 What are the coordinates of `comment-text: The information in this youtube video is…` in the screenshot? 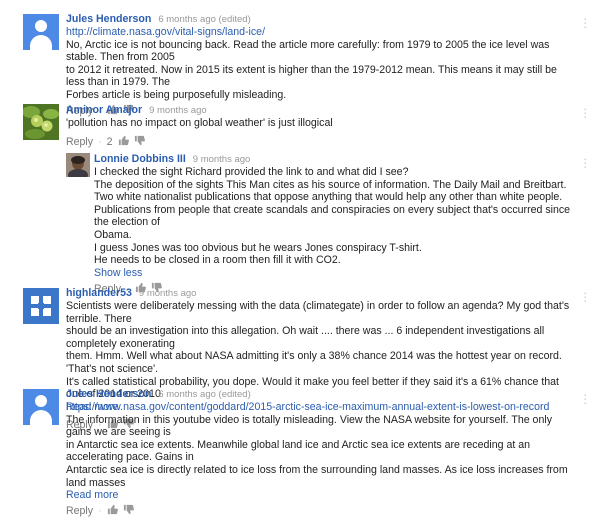 It's located at (317, 451).